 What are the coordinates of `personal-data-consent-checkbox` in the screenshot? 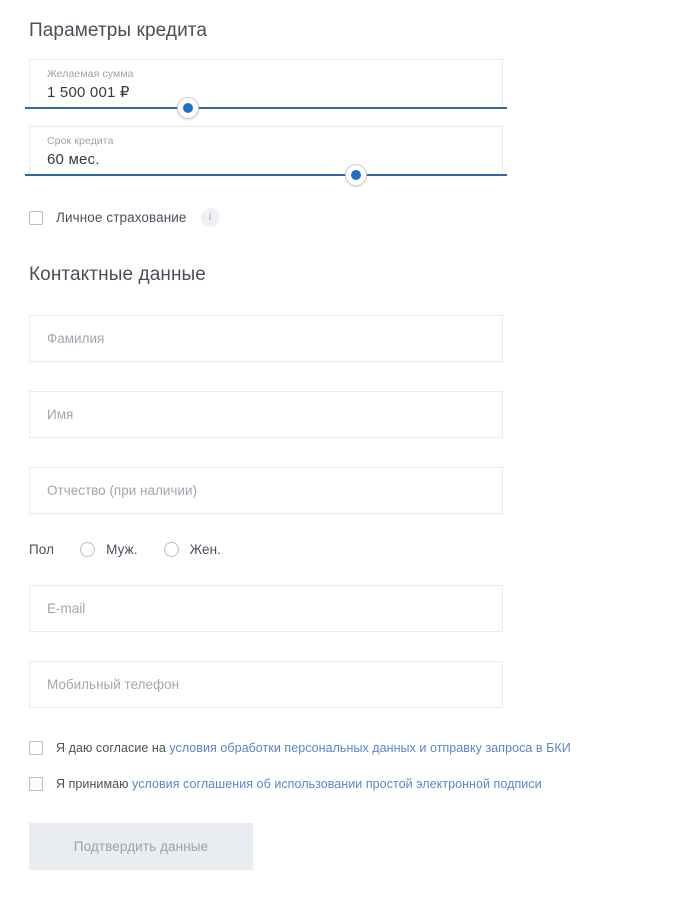 It's located at (36, 748).